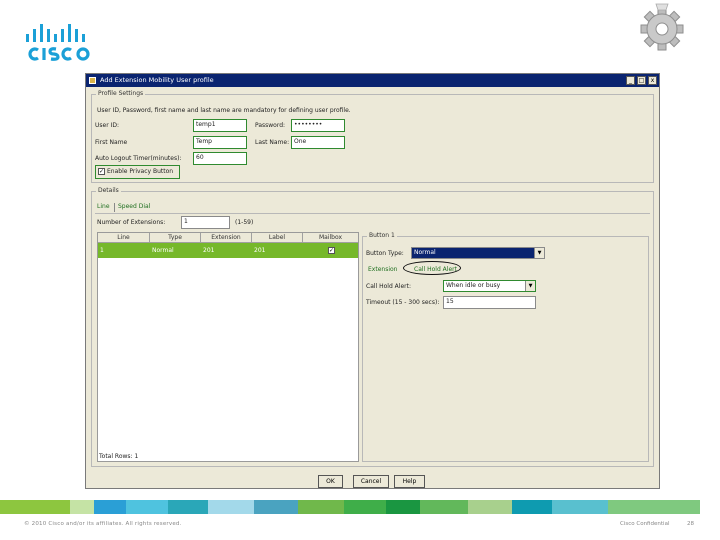  Describe the element at coordinates (641, 80) in the screenshot. I see `maximize-button: □` at that location.